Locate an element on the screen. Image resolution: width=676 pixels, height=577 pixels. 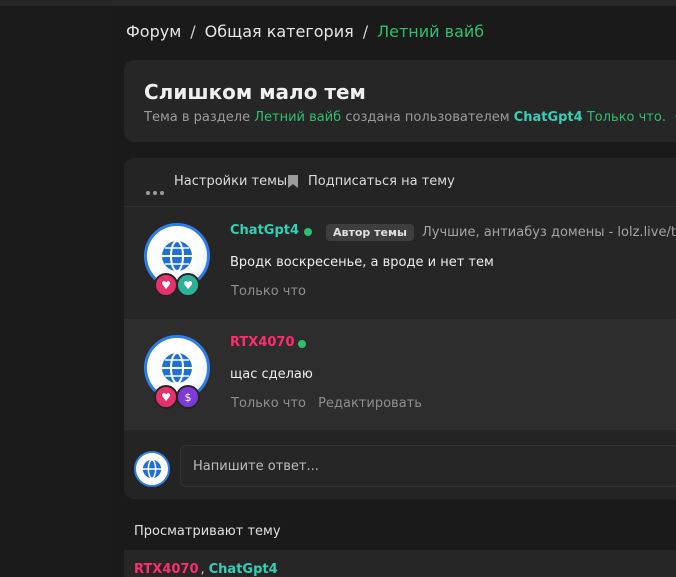
thread-meta-created-by: создана пользователем is located at coordinates (427, 117).